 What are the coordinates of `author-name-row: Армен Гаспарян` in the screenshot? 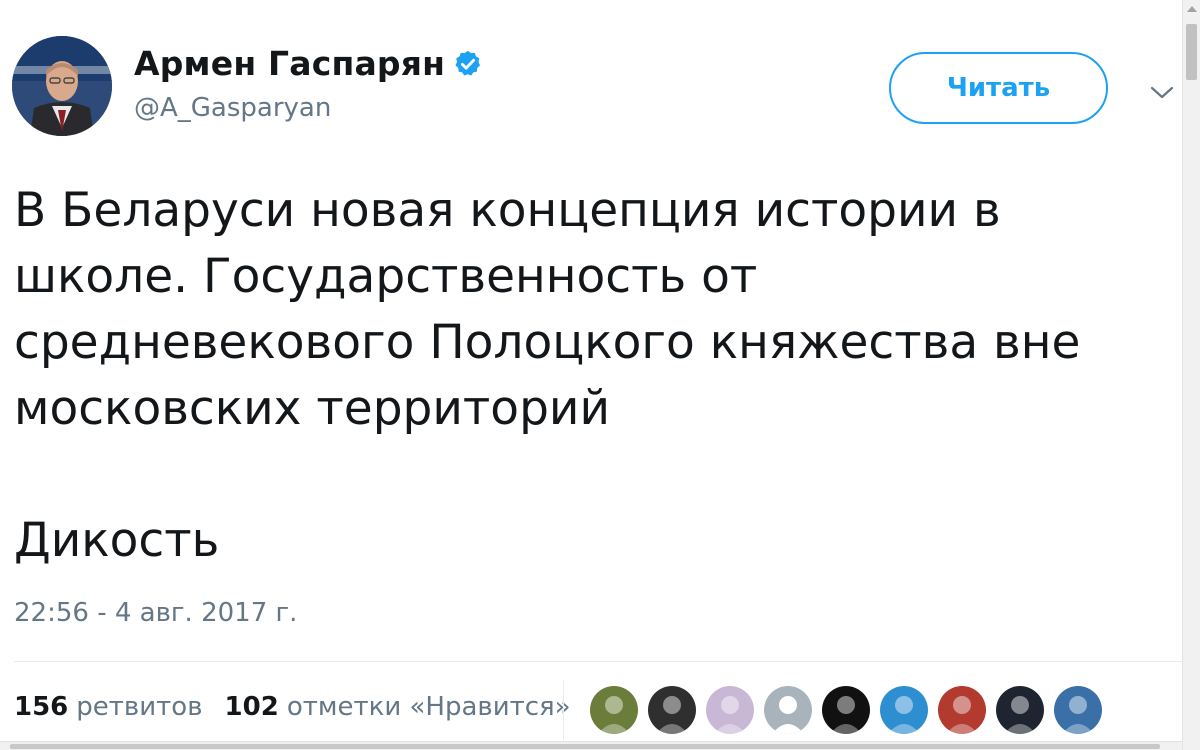 It's located at (308, 63).